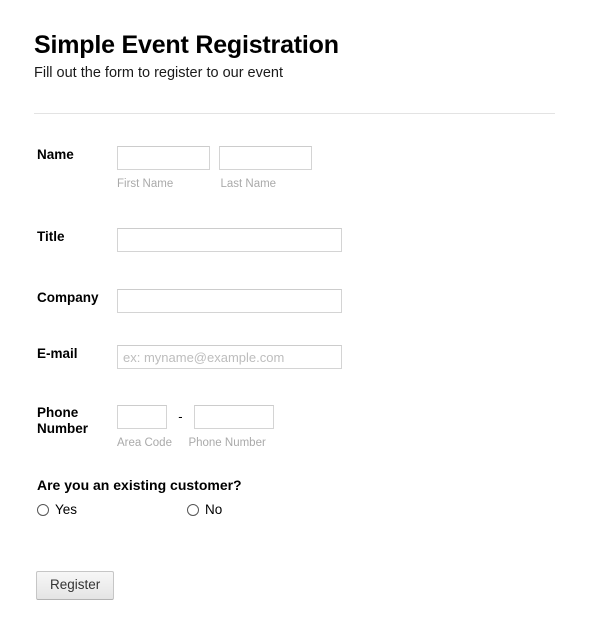 The width and height of the screenshot is (590, 629). Describe the element at coordinates (66, 509) in the screenshot. I see `radio-label-yes: Yes` at that location.